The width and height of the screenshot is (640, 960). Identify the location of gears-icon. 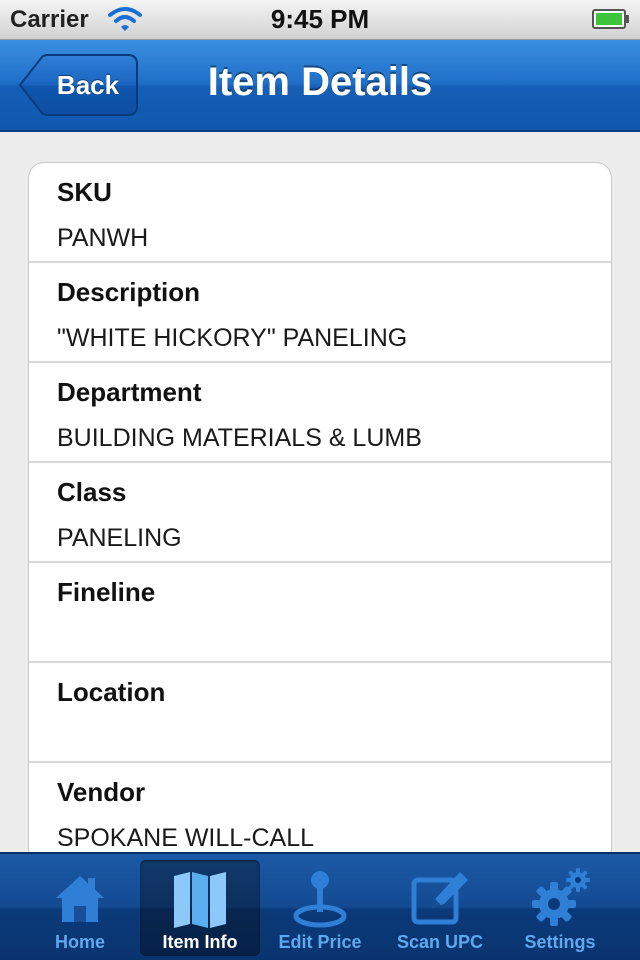
(561, 897).